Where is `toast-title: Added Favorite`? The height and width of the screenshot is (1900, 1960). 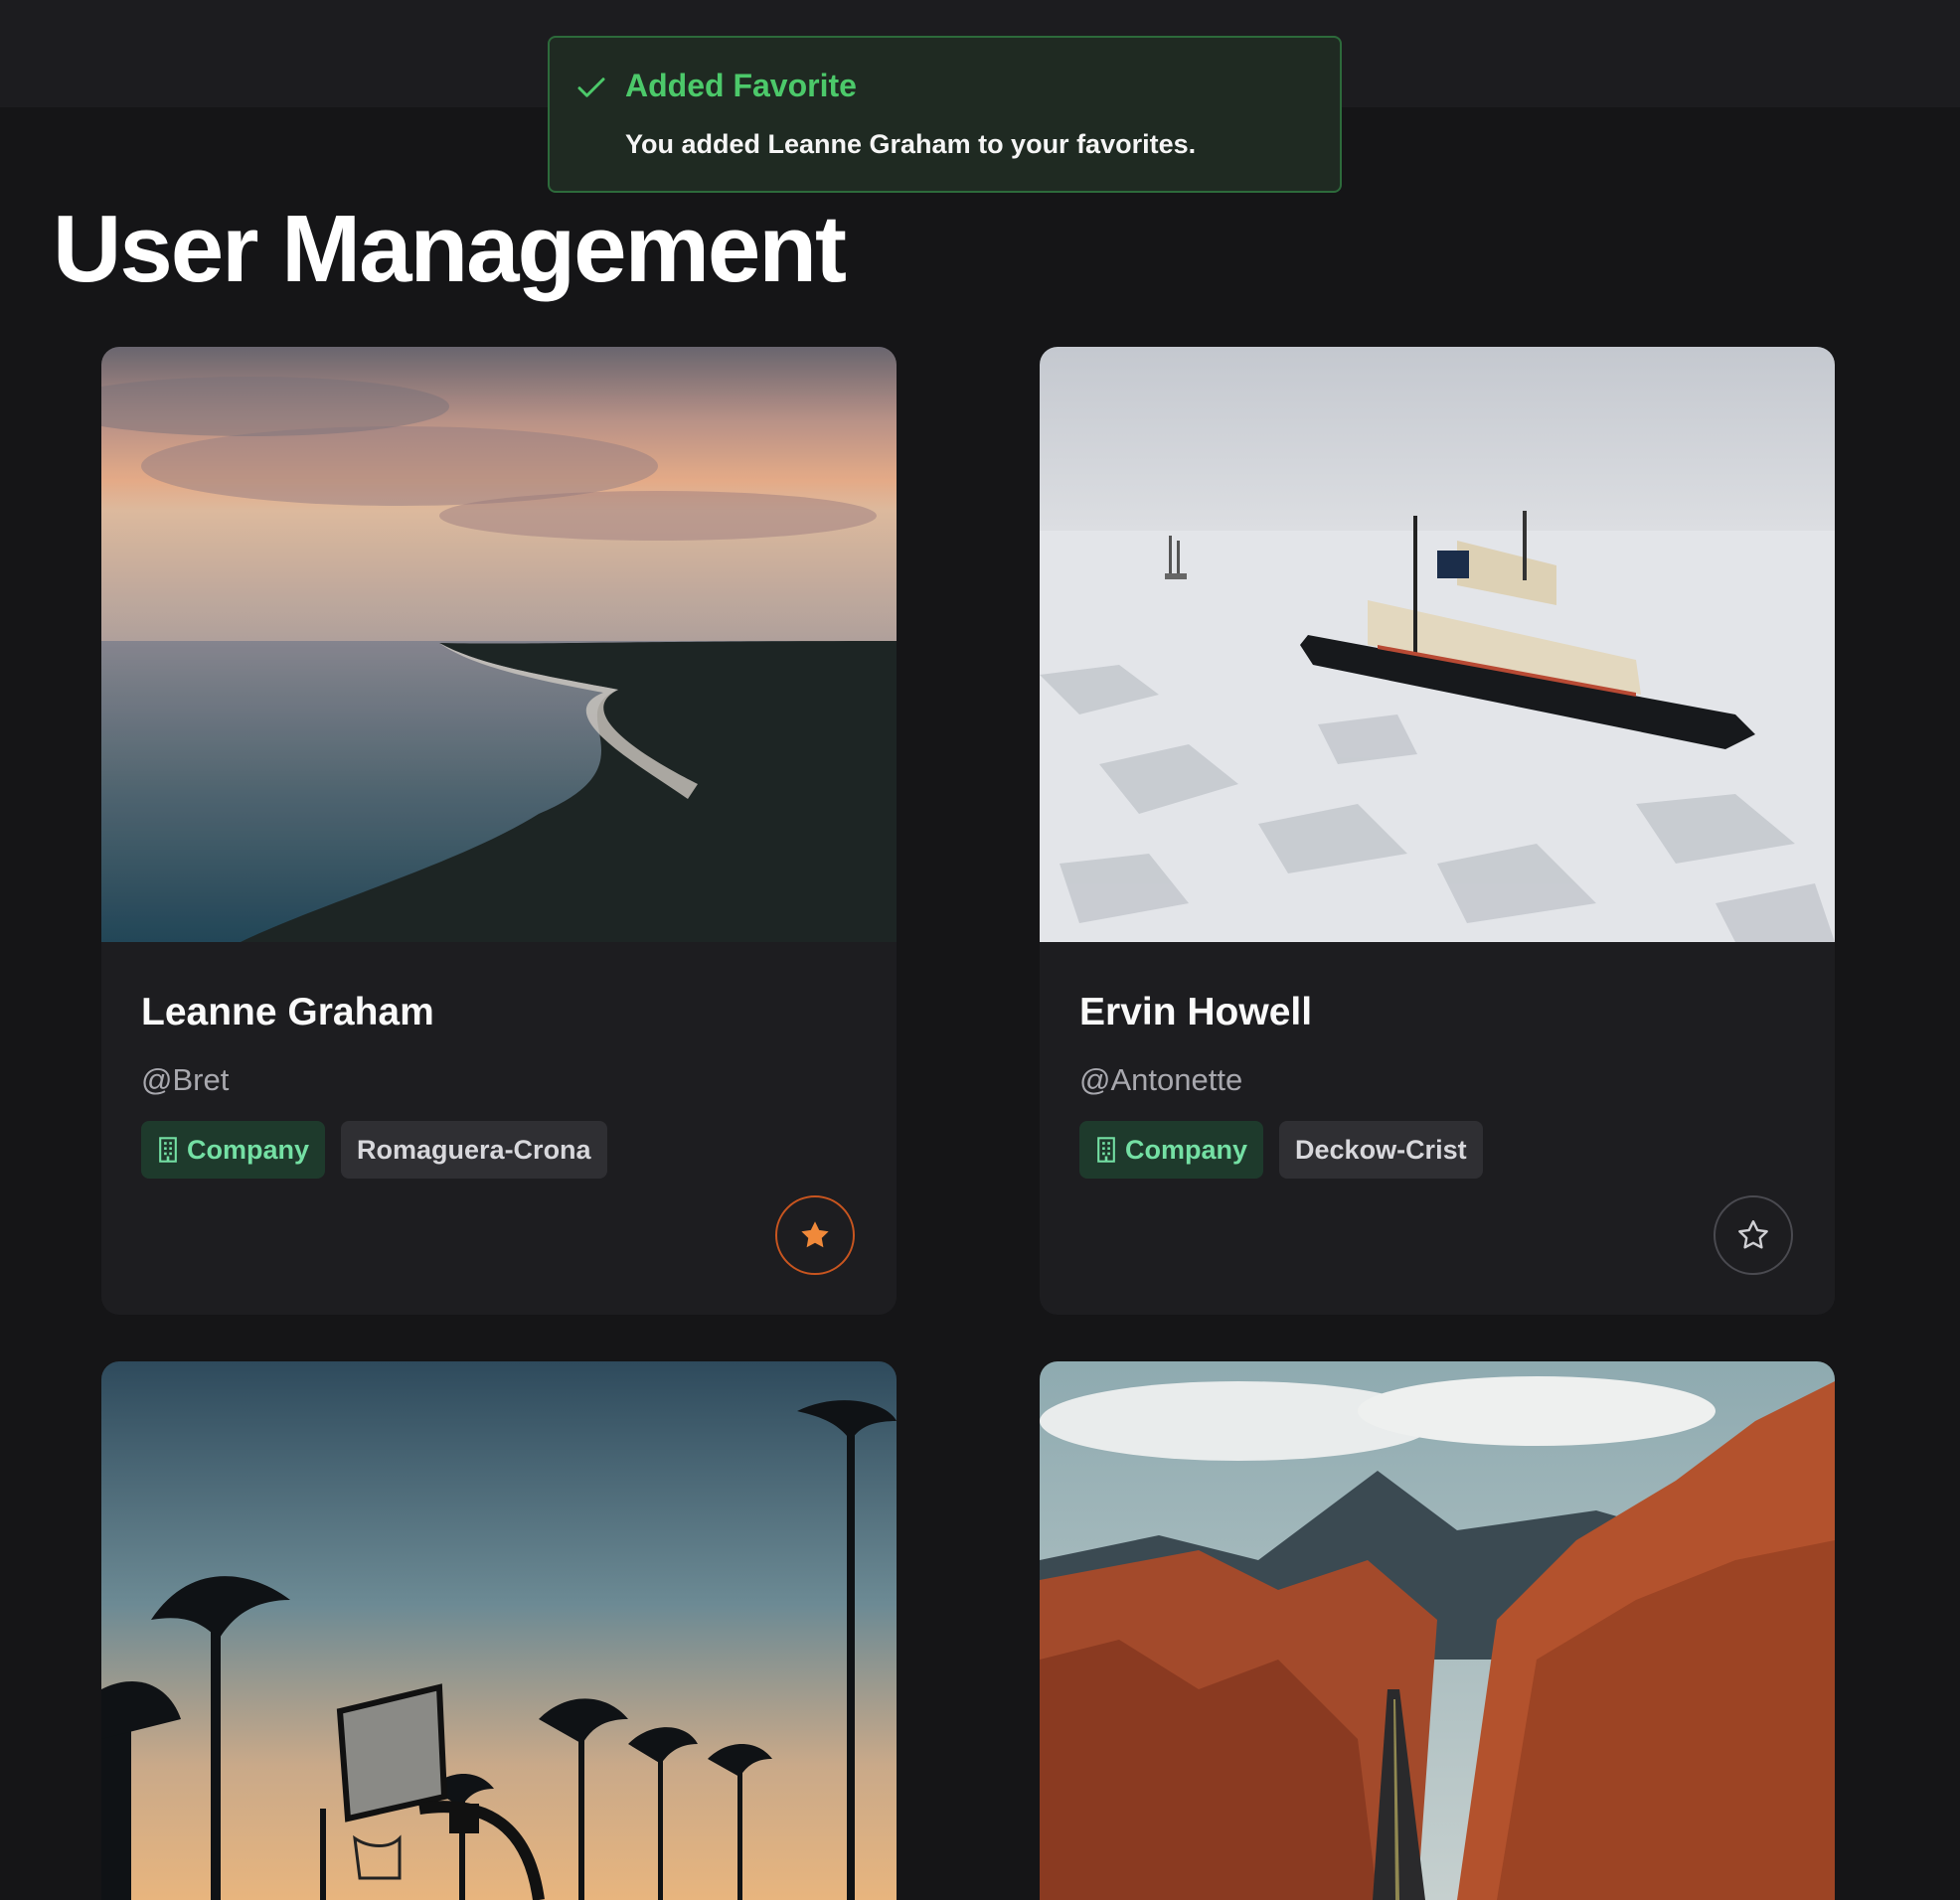
toast-title: Added Favorite is located at coordinates (741, 85).